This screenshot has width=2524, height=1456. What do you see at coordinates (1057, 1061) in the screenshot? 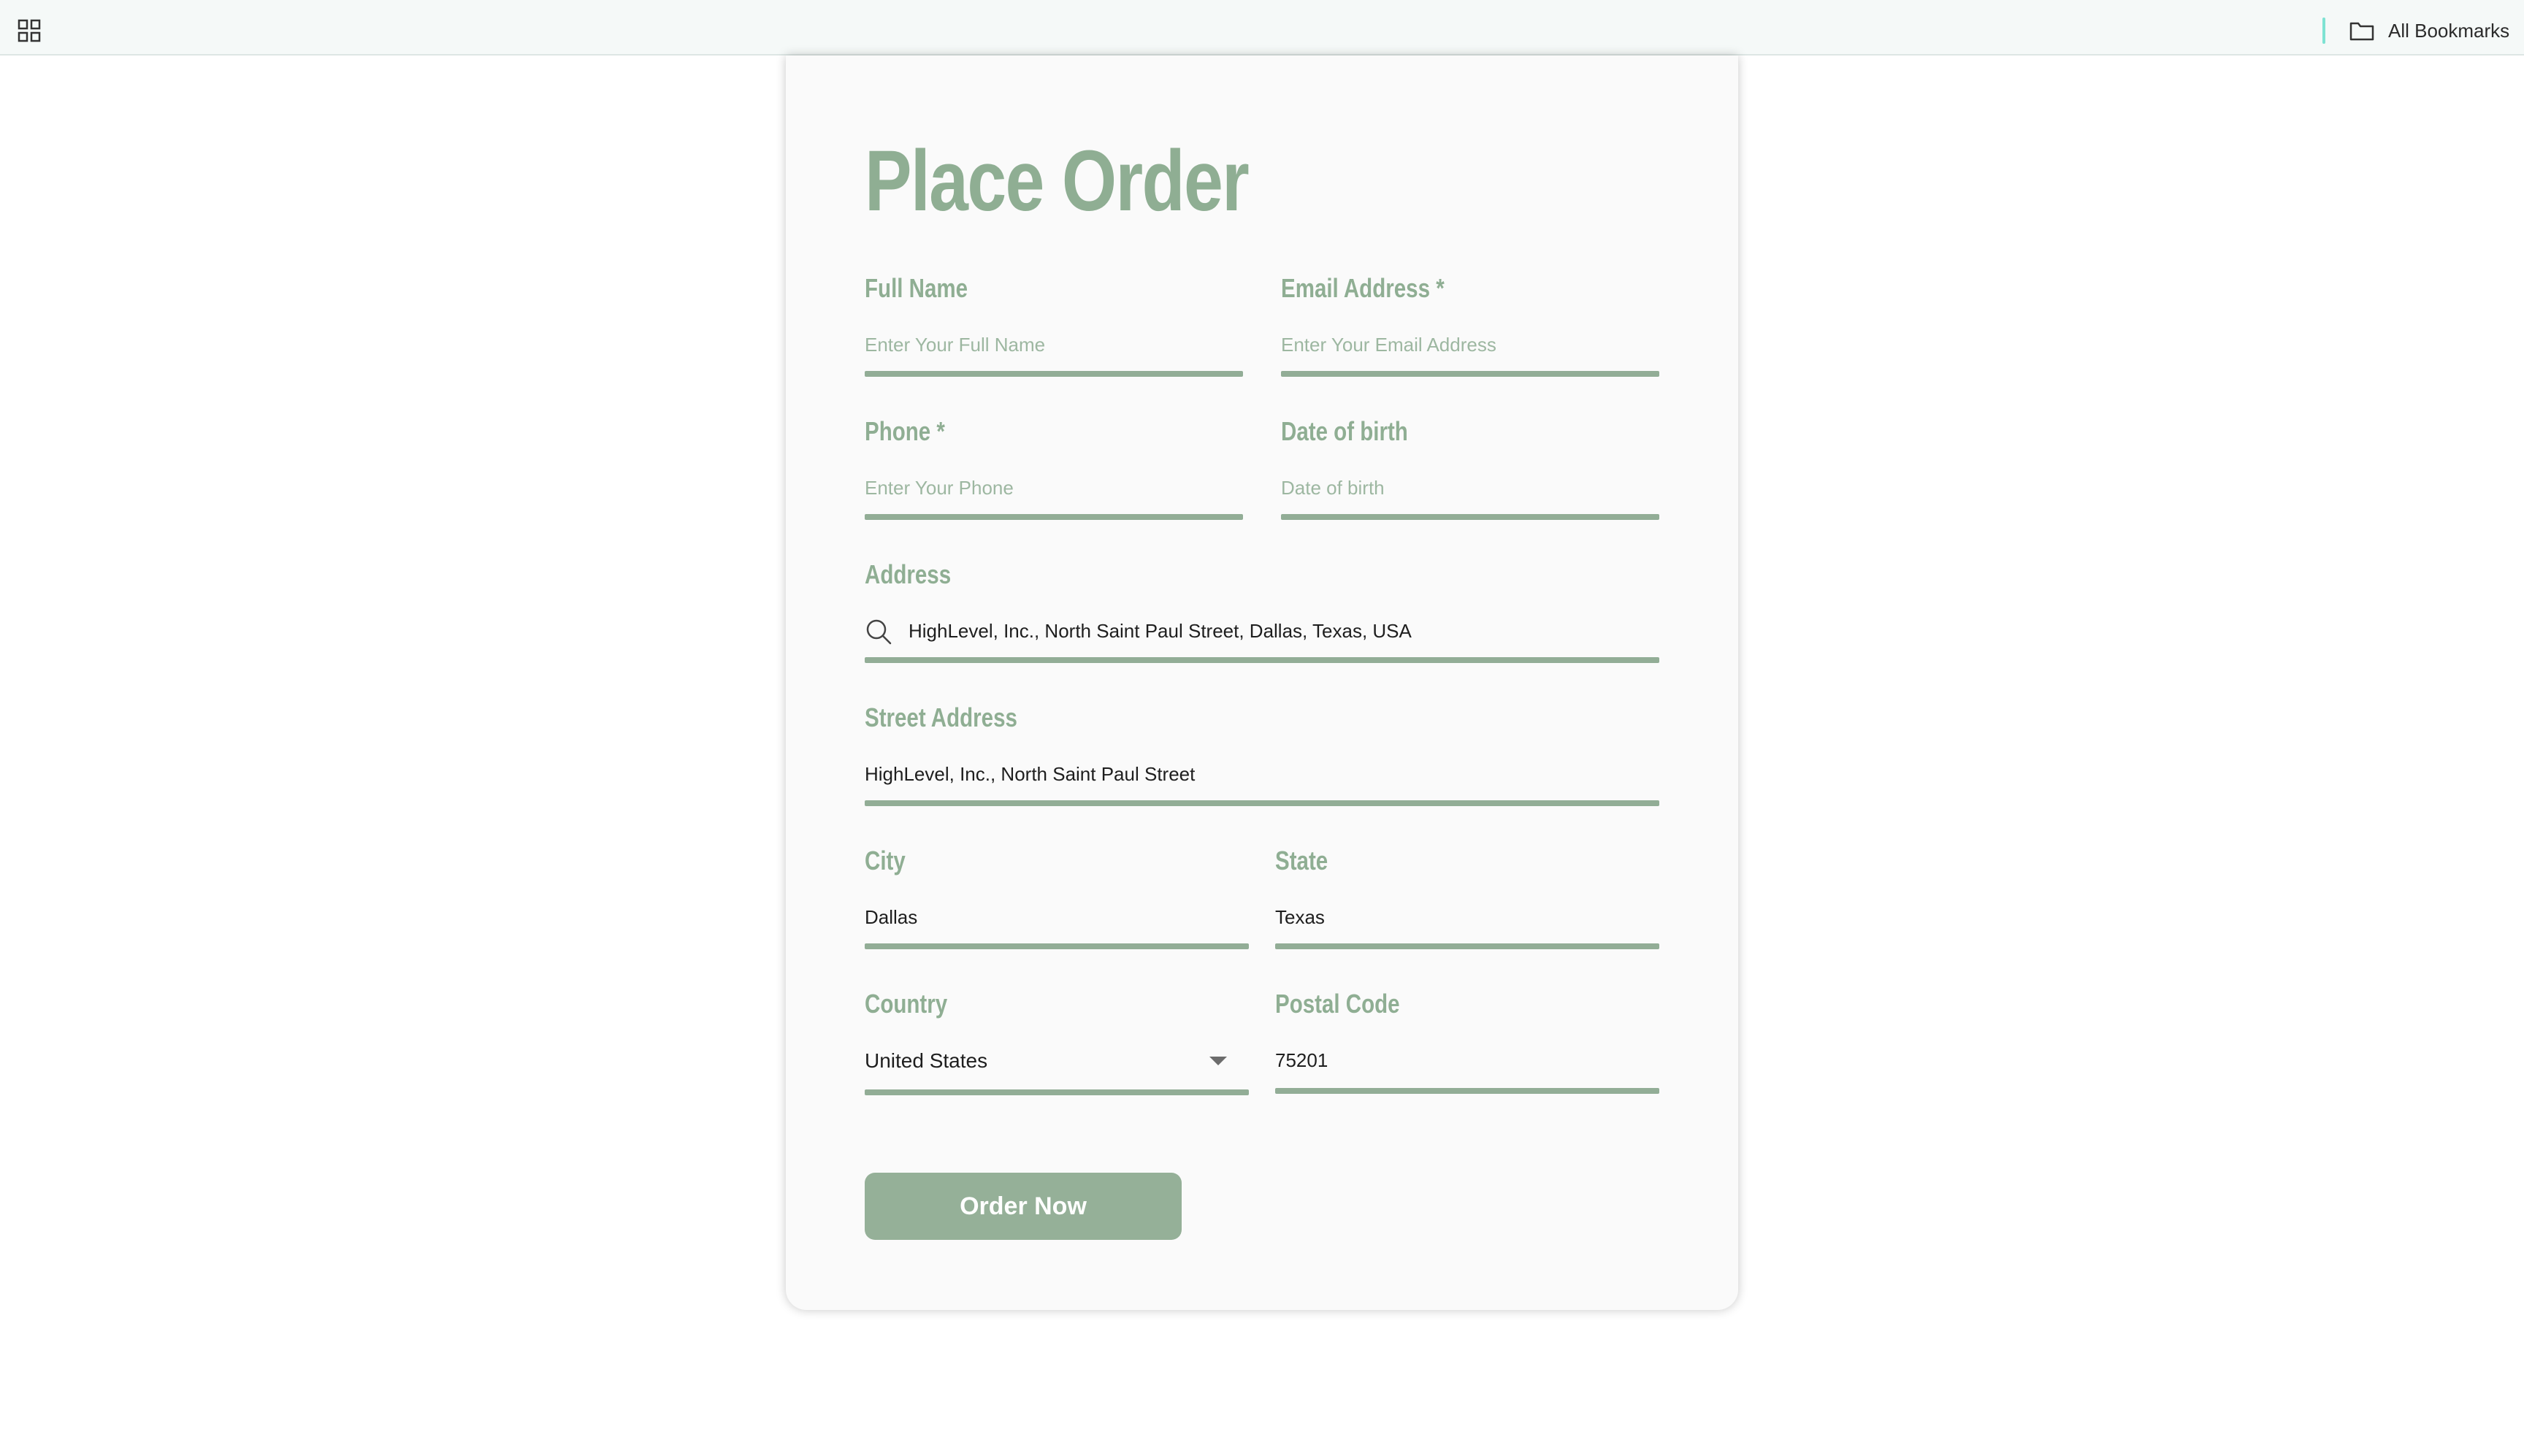
I see `country-select: United States` at bounding box center [1057, 1061].